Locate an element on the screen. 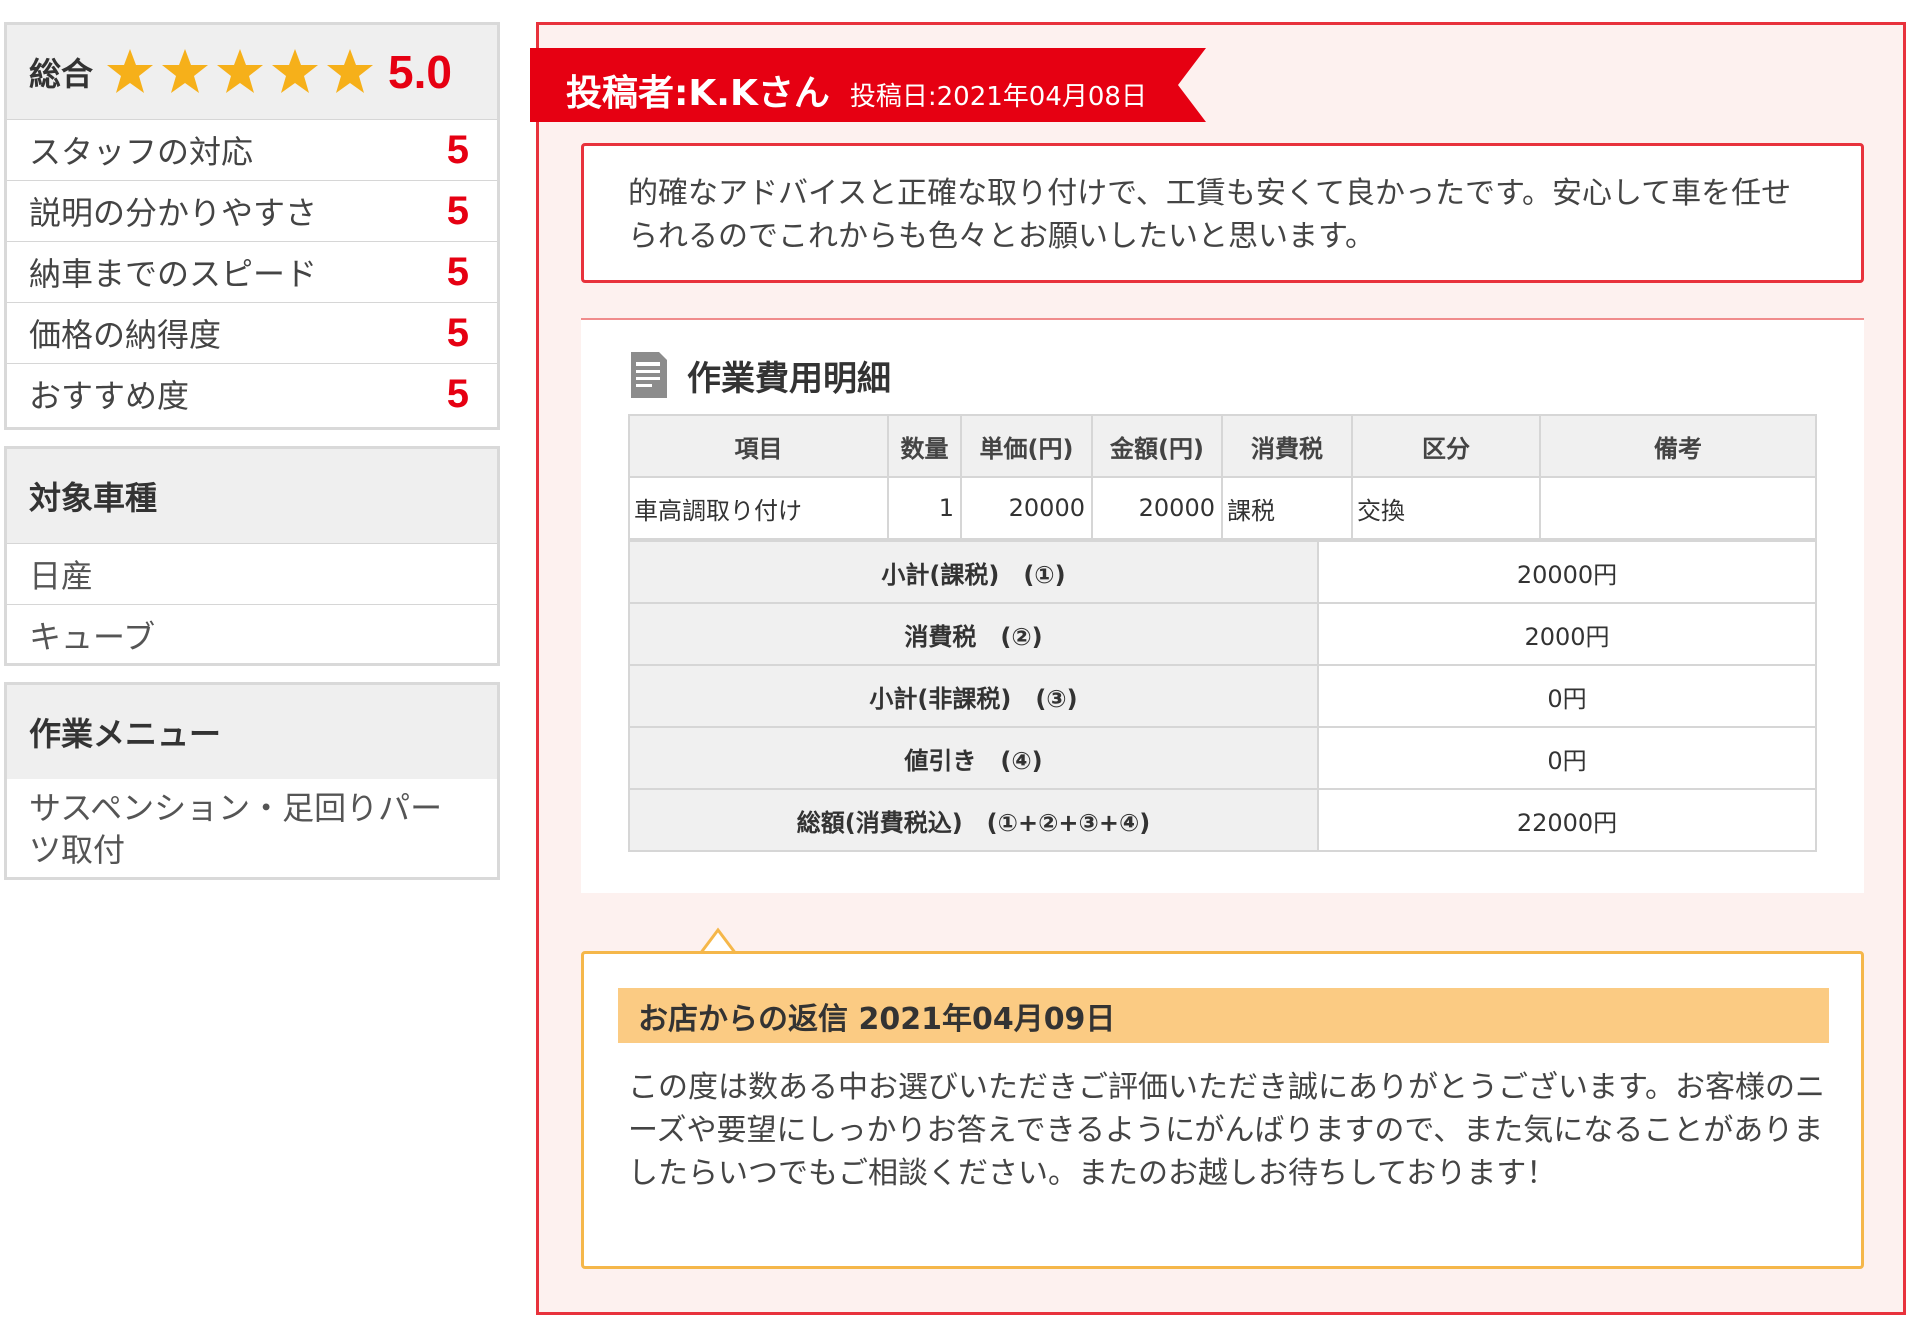 Image resolution: width=1920 pixels, height=1325 pixels. total-label: 消費税 (②) is located at coordinates (973, 634).